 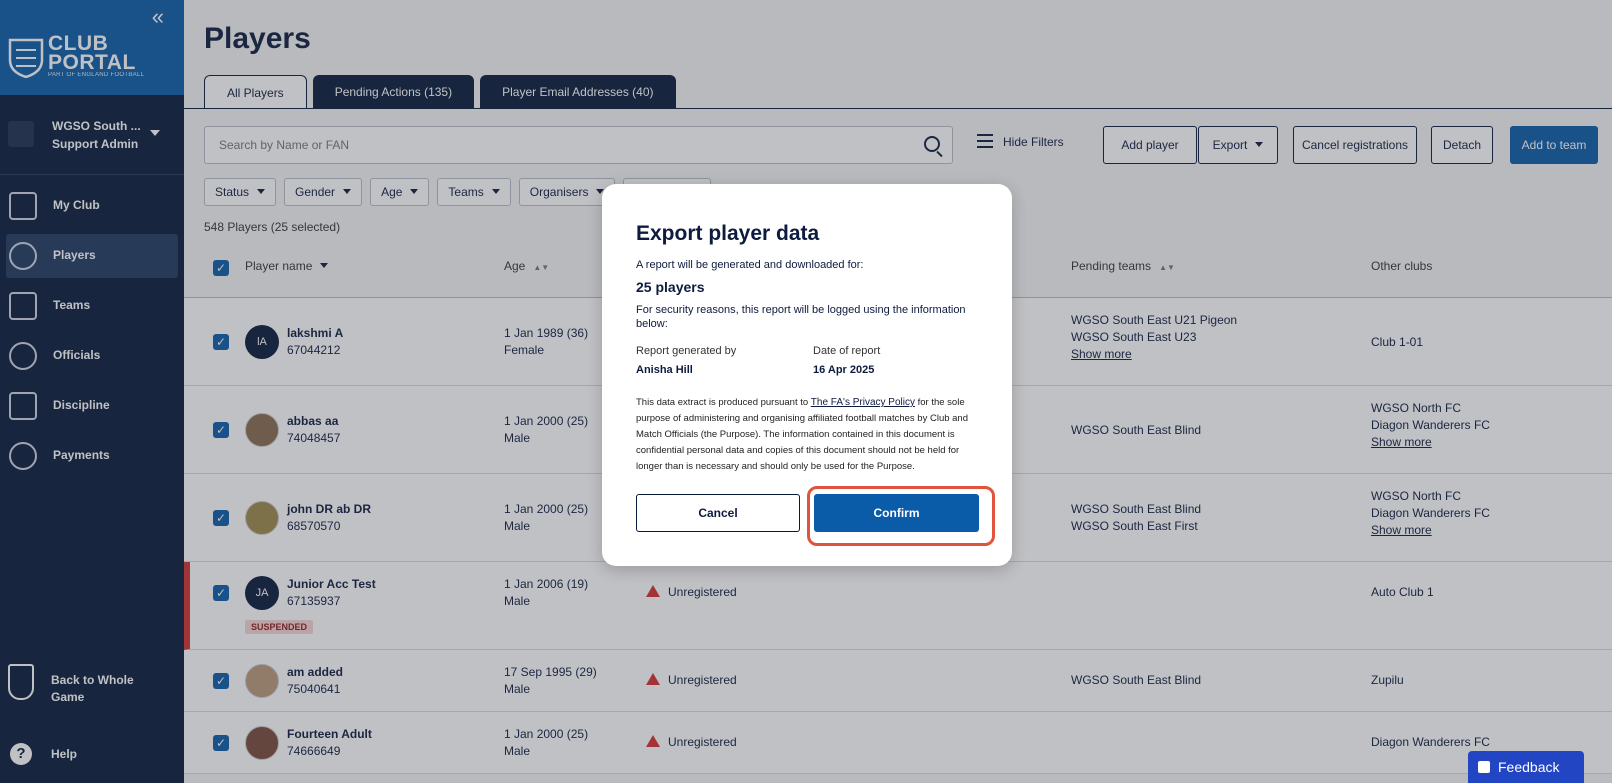 I want to click on date-label: Date of report, so click(x=847, y=351).